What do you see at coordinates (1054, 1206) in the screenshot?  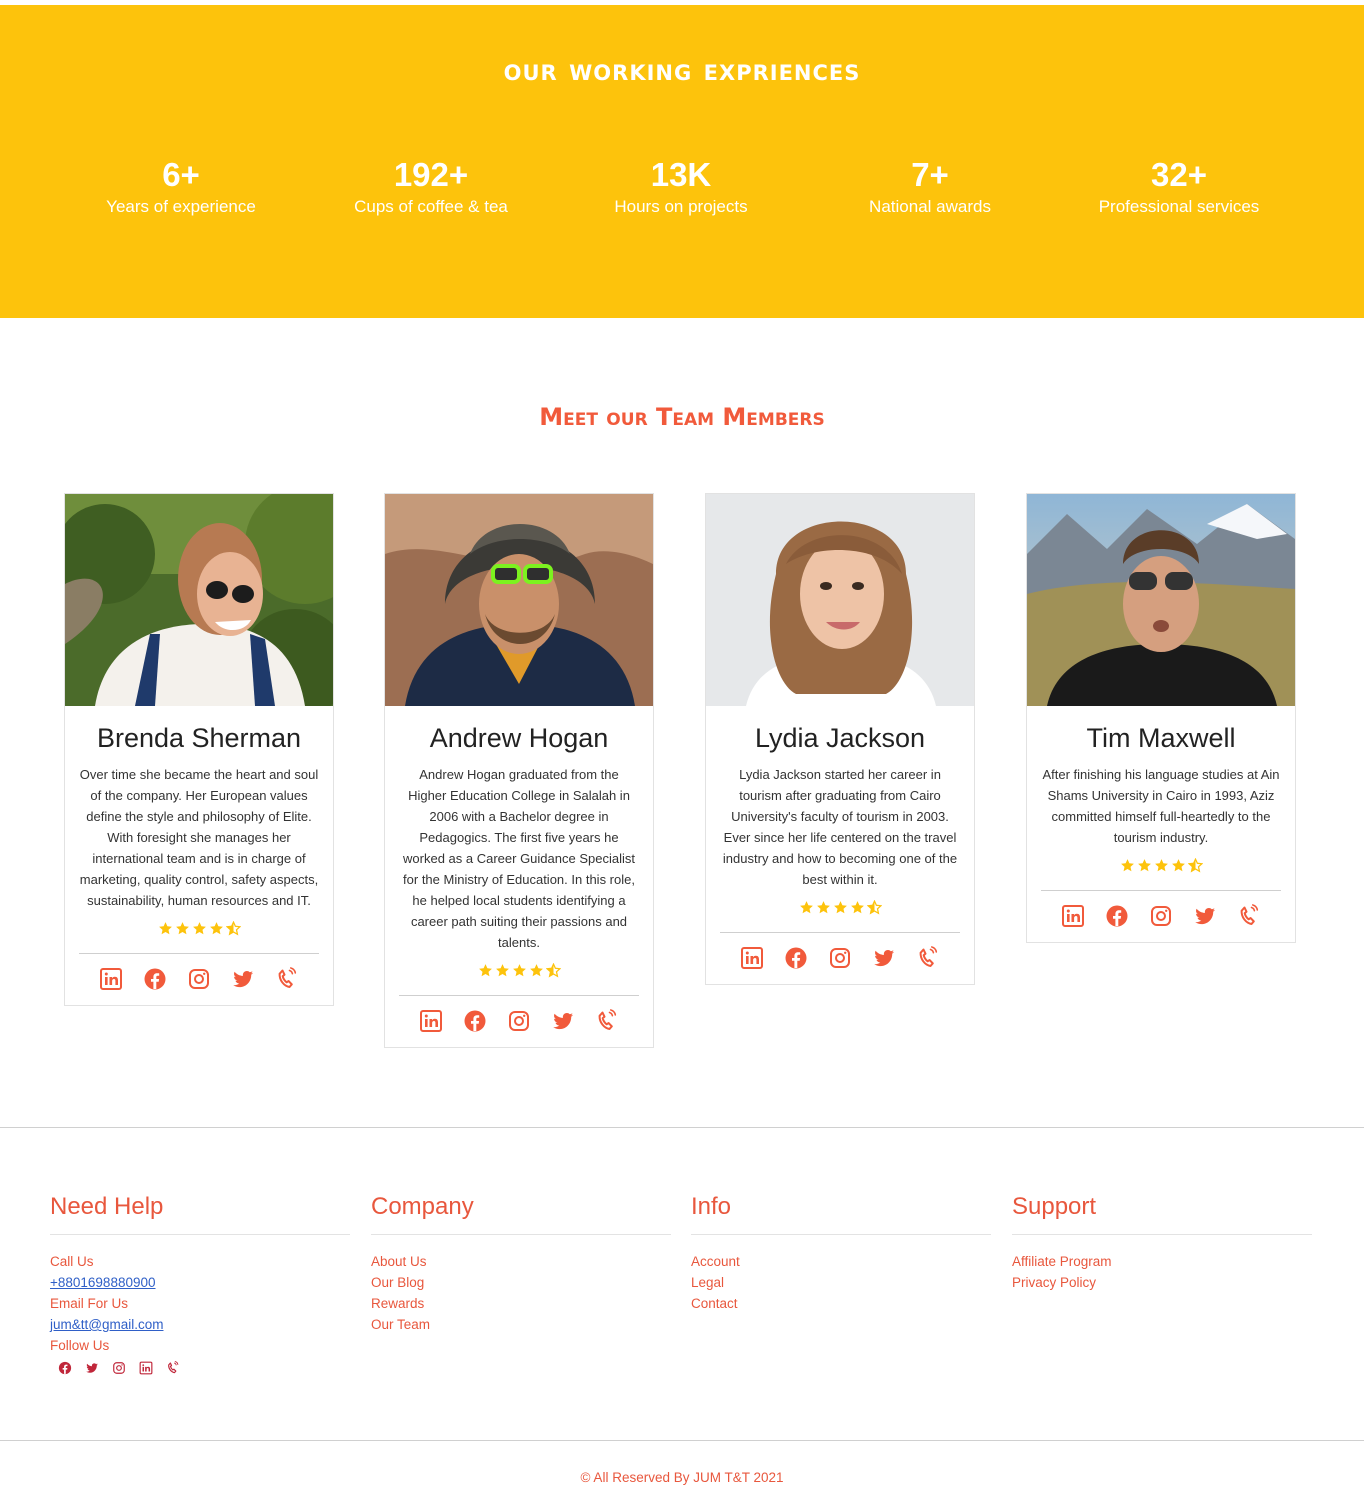 I see `footer-heading: Support` at bounding box center [1054, 1206].